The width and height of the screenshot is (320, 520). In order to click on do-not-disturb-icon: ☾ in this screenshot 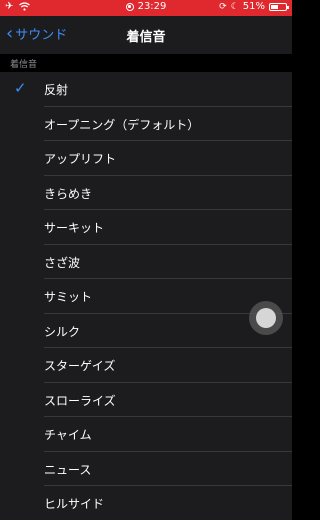, I will do `click(234, 6)`.